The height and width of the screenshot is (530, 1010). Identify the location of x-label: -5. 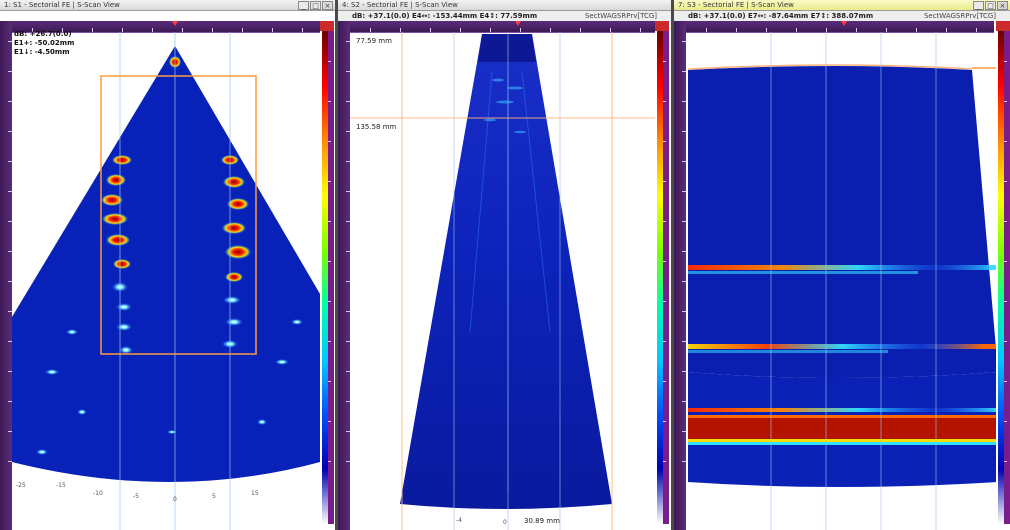
(136, 496).